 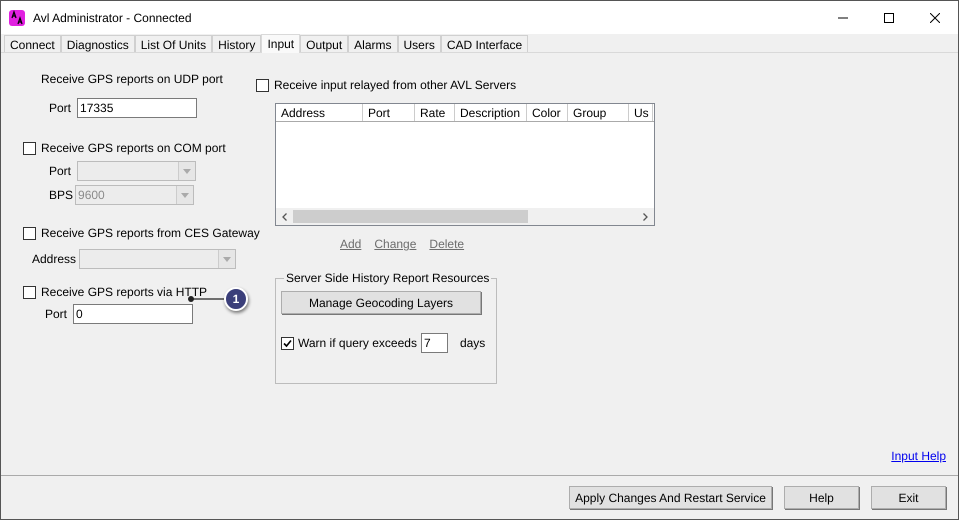 What do you see at coordinates (889, 17) in the screenshot?
I see `maximize-icon` at bounding box center [889, 17].